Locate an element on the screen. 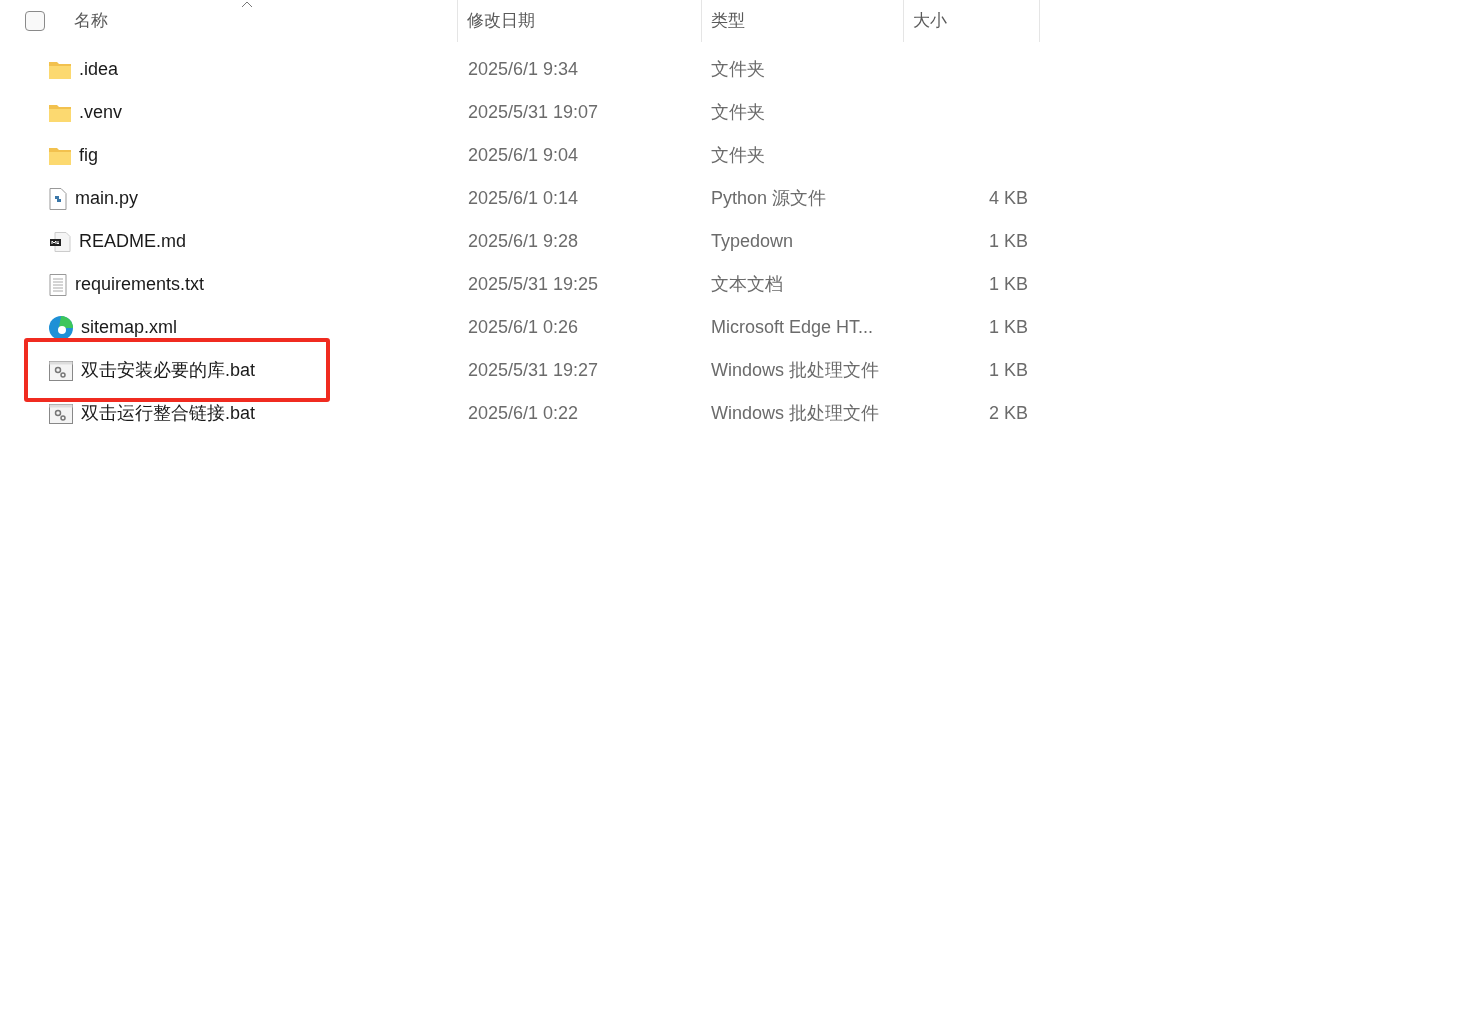  modified-date: 2025/5/31 19:27 is located at coordinates (533, 370).